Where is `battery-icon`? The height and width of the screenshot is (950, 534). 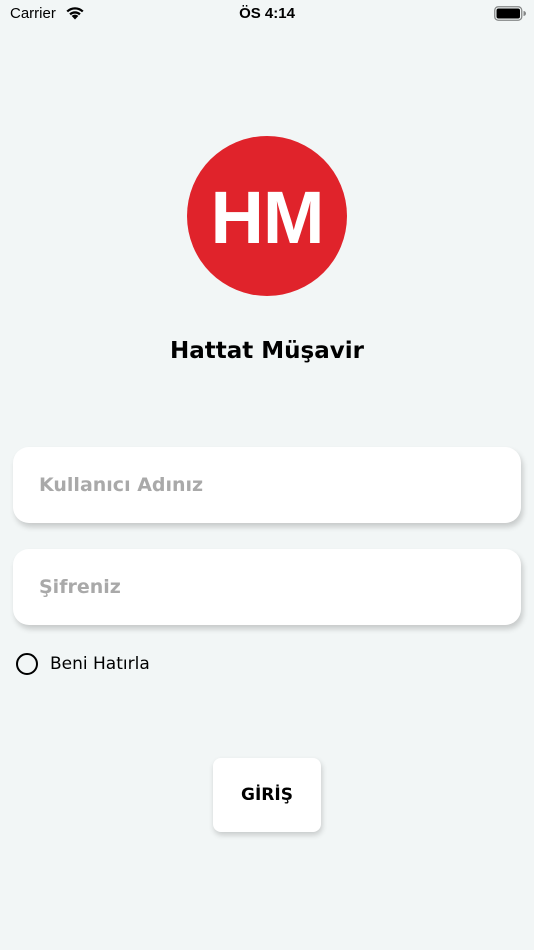 battery-icon is located at coordinates (510, 13).